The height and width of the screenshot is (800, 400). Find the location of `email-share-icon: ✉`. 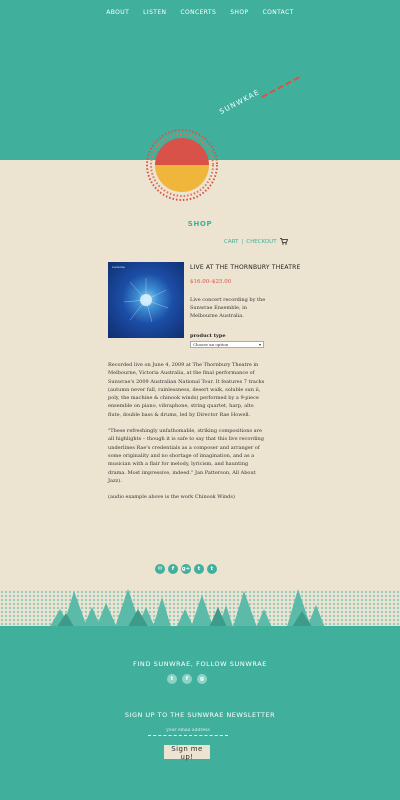

email-share-icon: ✉ is located at coordinates (160, 569).